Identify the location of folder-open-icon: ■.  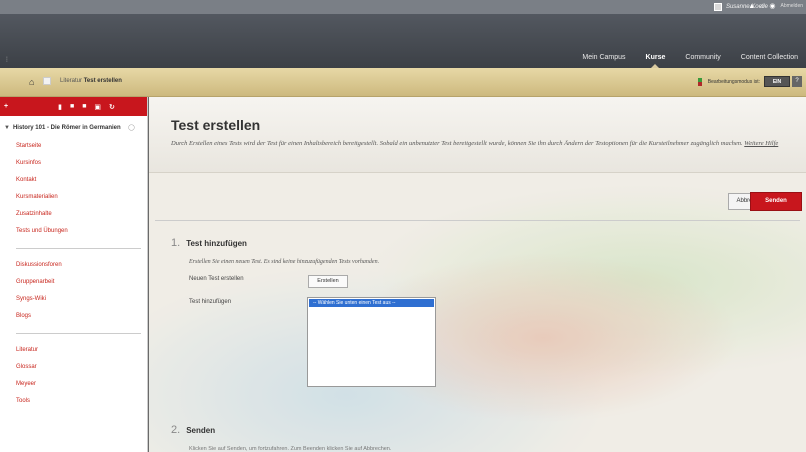
(84, 106).